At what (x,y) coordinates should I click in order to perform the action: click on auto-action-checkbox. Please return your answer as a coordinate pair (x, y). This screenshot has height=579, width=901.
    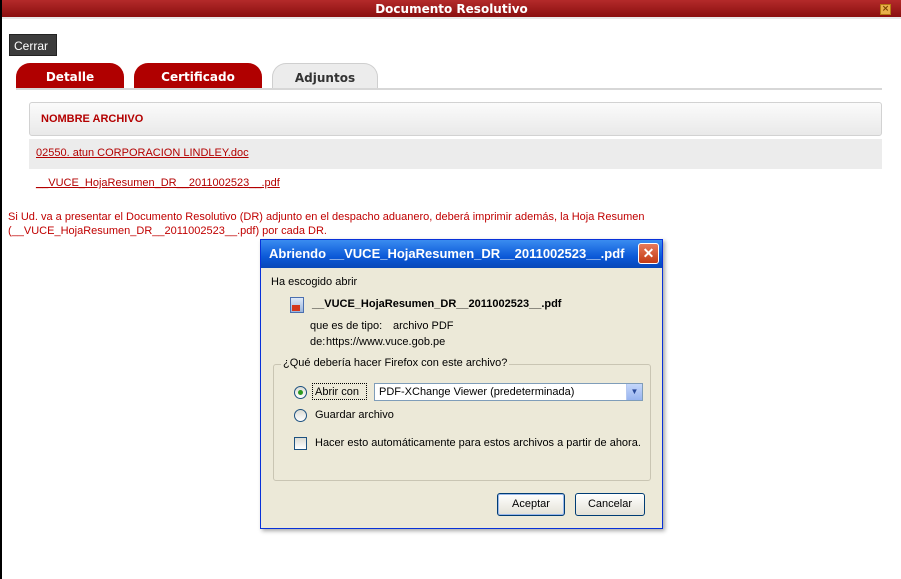
    Looking at the image, I should click on (300, 443).